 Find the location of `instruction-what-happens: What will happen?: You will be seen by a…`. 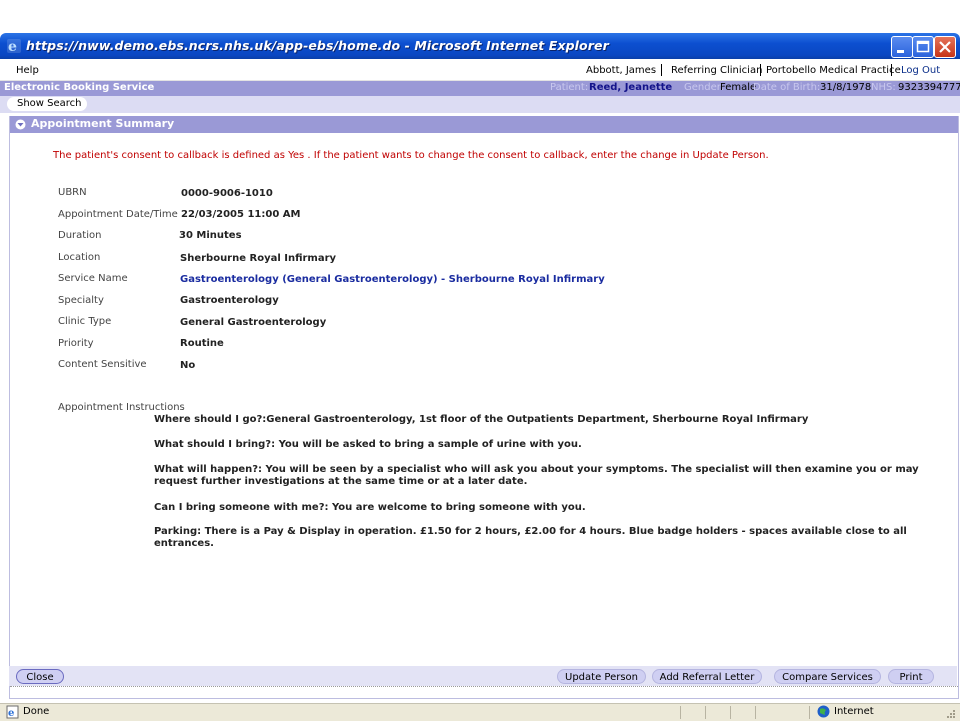

instruction-what-happens: What will happen?: You will be seen by a… is located at coordinates (536, 475).